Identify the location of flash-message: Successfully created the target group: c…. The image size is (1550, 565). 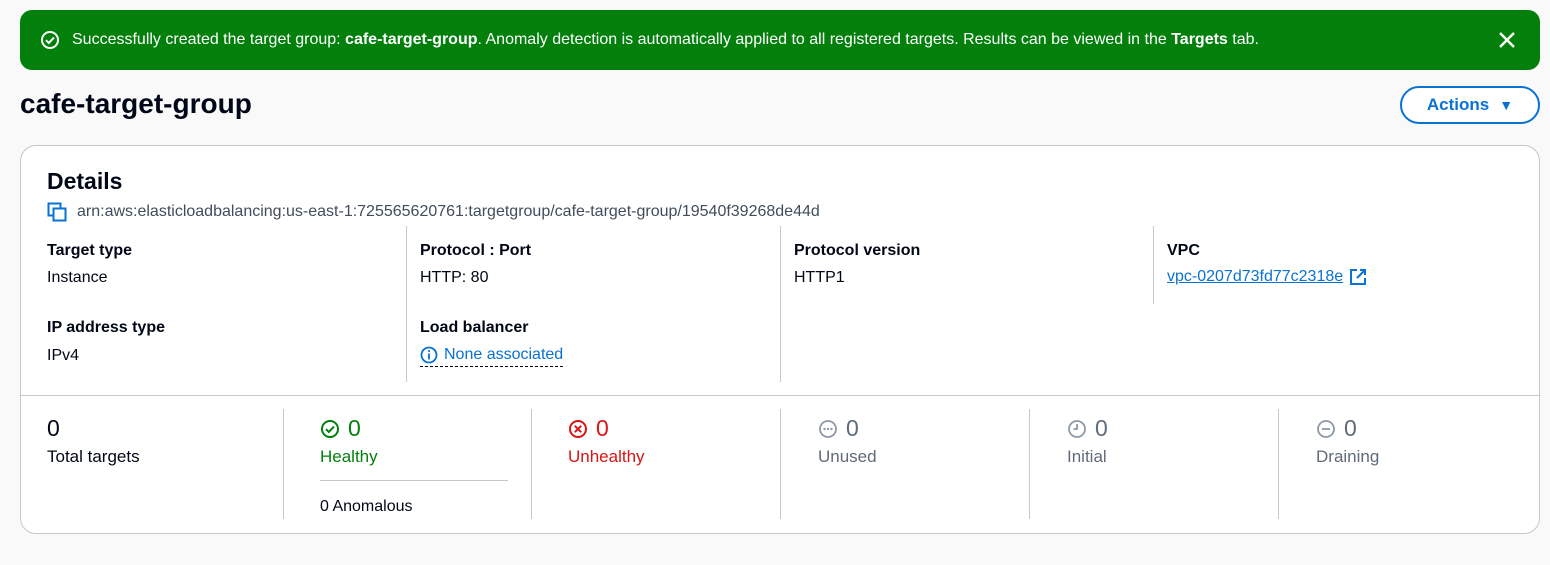
(665, 39).